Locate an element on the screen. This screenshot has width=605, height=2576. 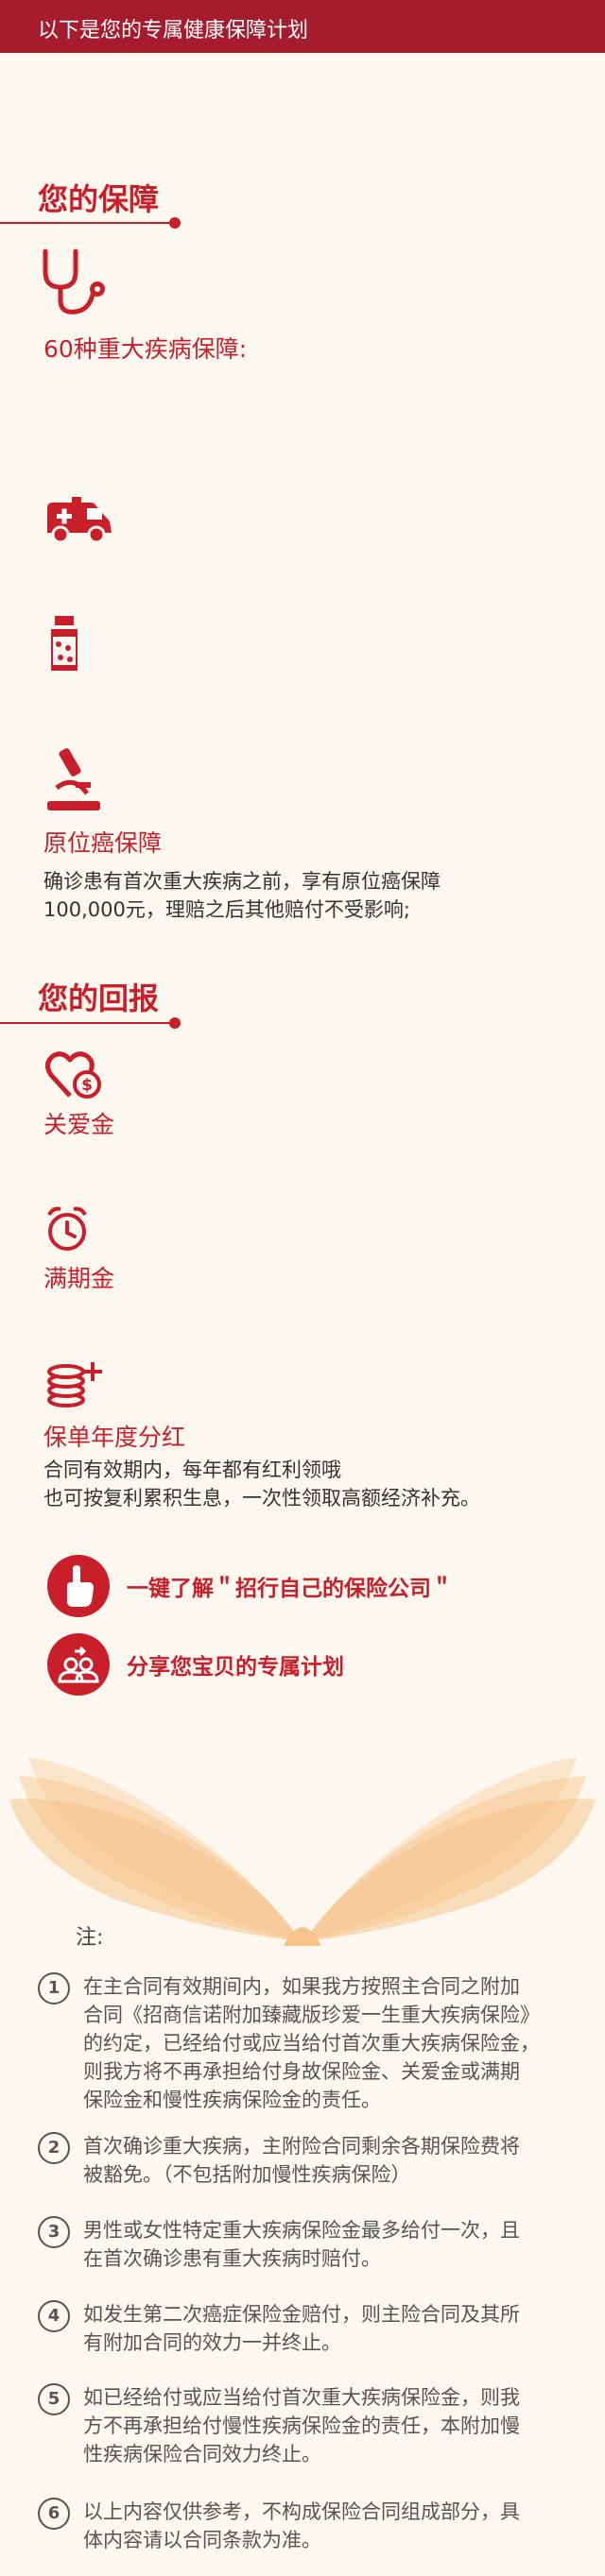
note-line: 体内容请以合同条款为准。 is located at coordinates (202, 2540).